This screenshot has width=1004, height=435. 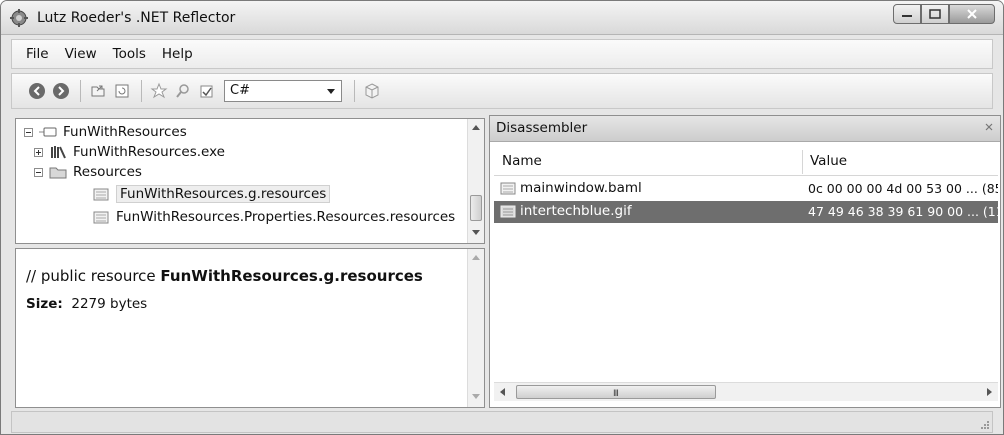 What do you see at coordinates (107, 172) in the screenshot?
I see `tree-node-label: Resources` at bounding box center [107, 172].